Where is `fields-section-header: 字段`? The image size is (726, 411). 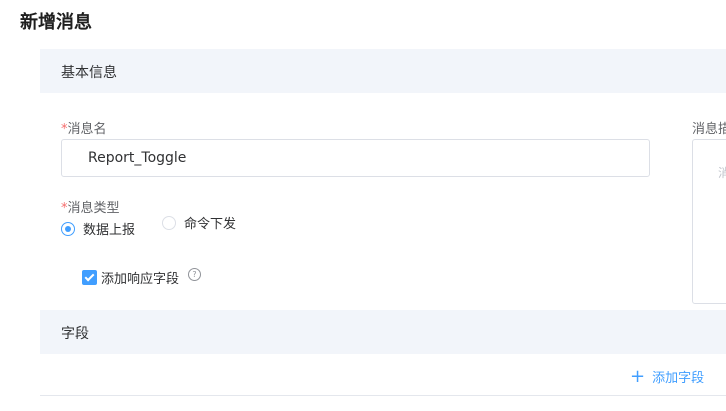 fields-section-header: 字段 is located at coordinates (383, 332).